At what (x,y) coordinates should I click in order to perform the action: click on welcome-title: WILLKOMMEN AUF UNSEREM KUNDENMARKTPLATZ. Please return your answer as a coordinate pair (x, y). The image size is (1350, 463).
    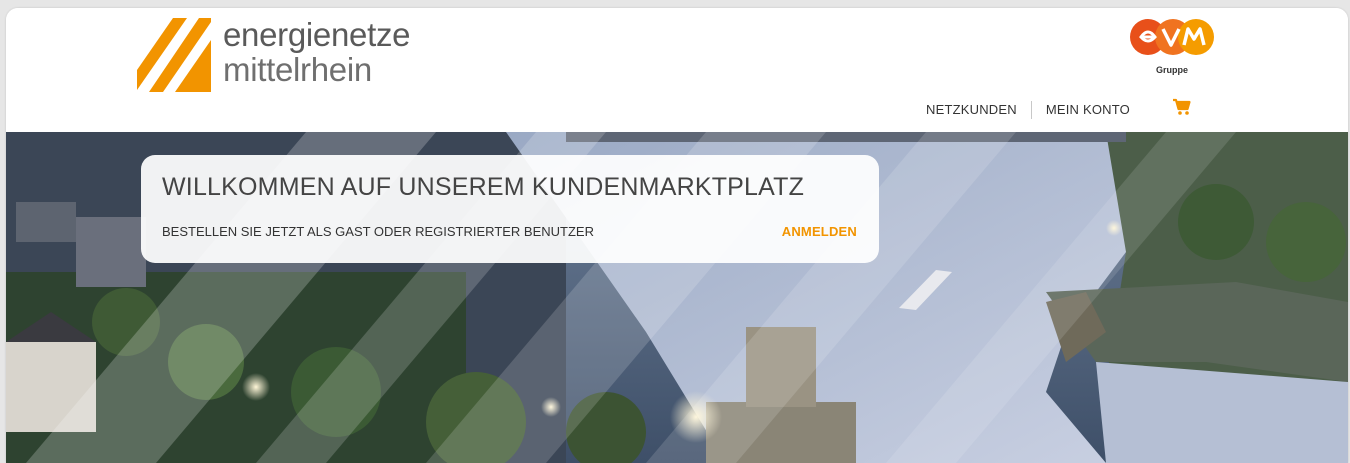
    Looking at the image, I should click on (483, 187).